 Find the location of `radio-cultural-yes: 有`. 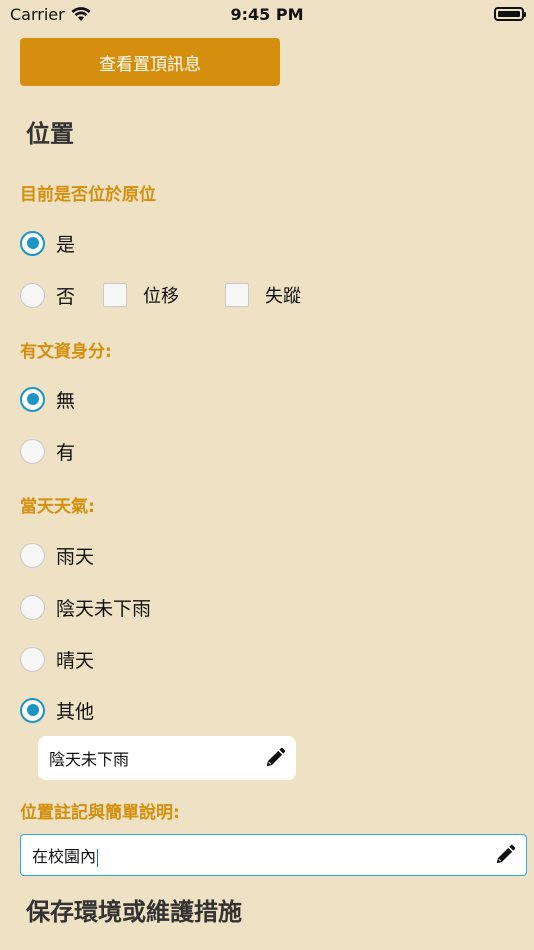

radio-cultural-yes: 有 is located at coordinates (47, 451).